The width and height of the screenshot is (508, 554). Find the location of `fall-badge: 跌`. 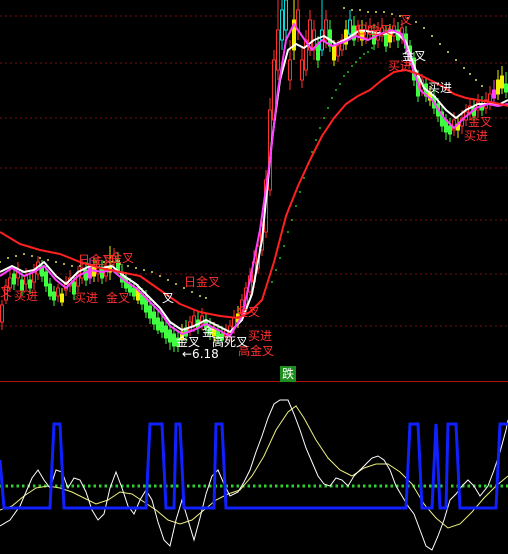

fall-badge: 跌 is located at coordinates (288, 374).